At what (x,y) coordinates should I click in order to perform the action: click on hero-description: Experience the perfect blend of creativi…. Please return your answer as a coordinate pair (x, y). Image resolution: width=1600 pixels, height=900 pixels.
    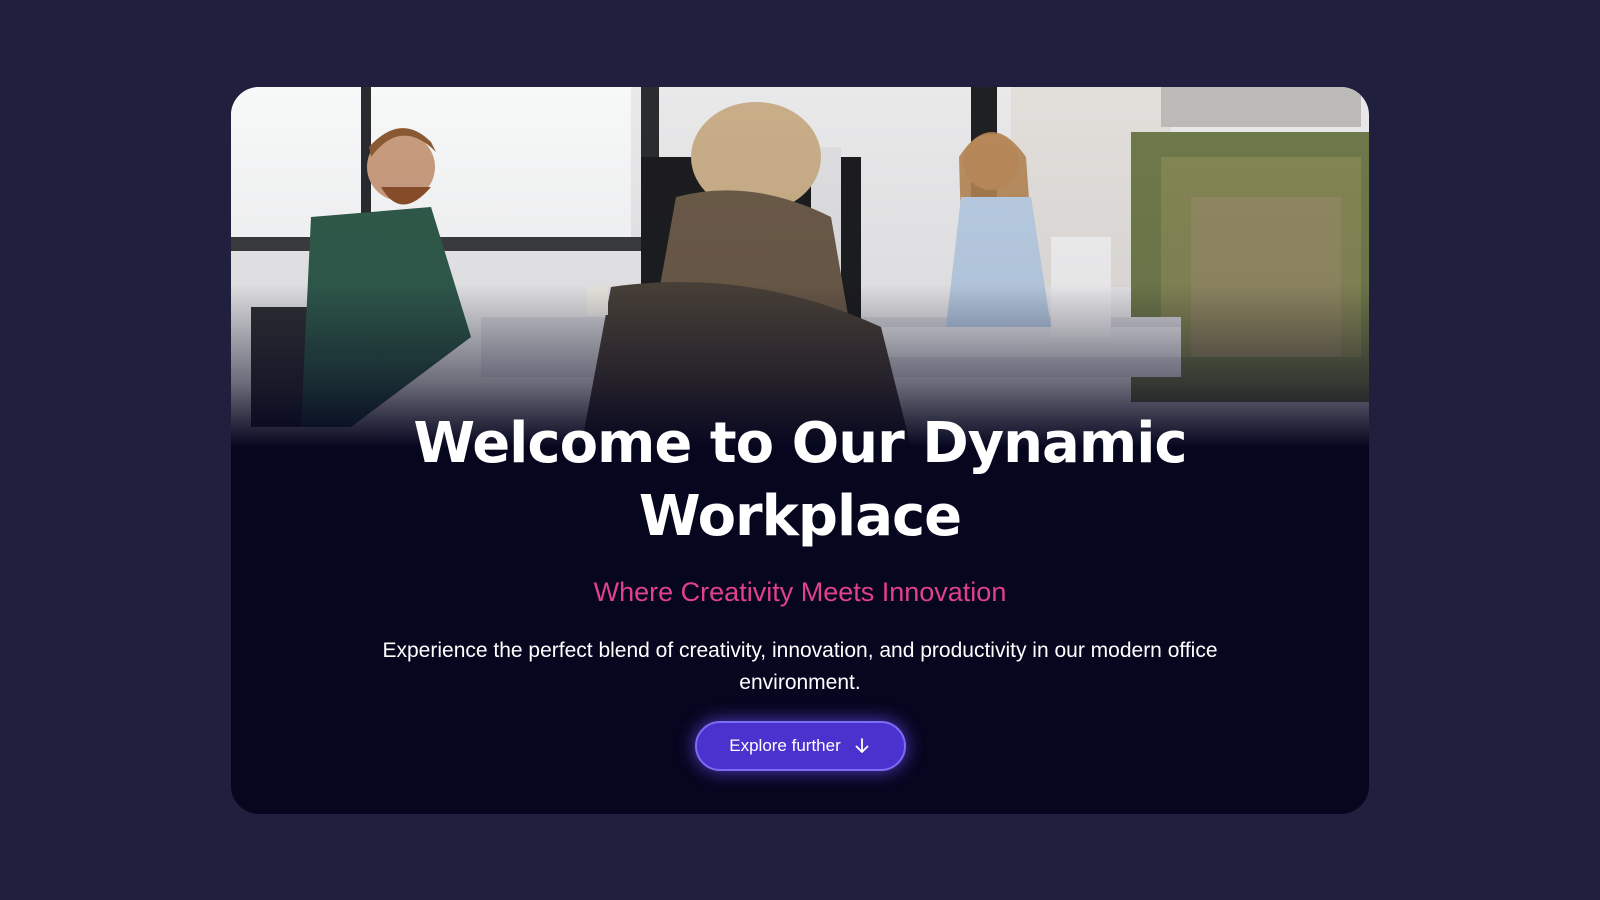
    Looking at the image, I should click on (800, 666).